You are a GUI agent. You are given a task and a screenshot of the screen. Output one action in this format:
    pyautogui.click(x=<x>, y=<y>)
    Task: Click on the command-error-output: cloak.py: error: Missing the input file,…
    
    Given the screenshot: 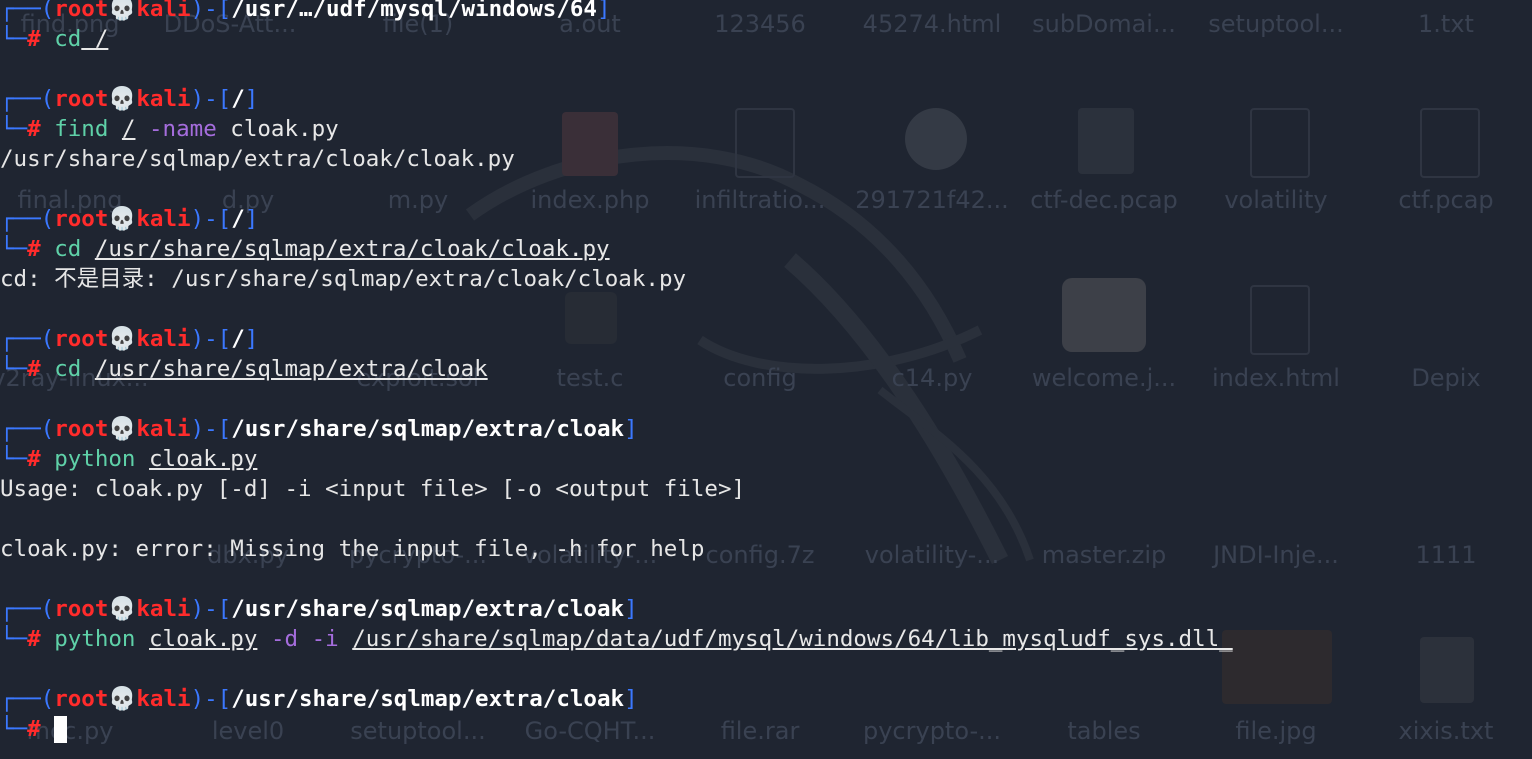 What is the action you would take?
    pyautogui.click(x=352, y=549)
    